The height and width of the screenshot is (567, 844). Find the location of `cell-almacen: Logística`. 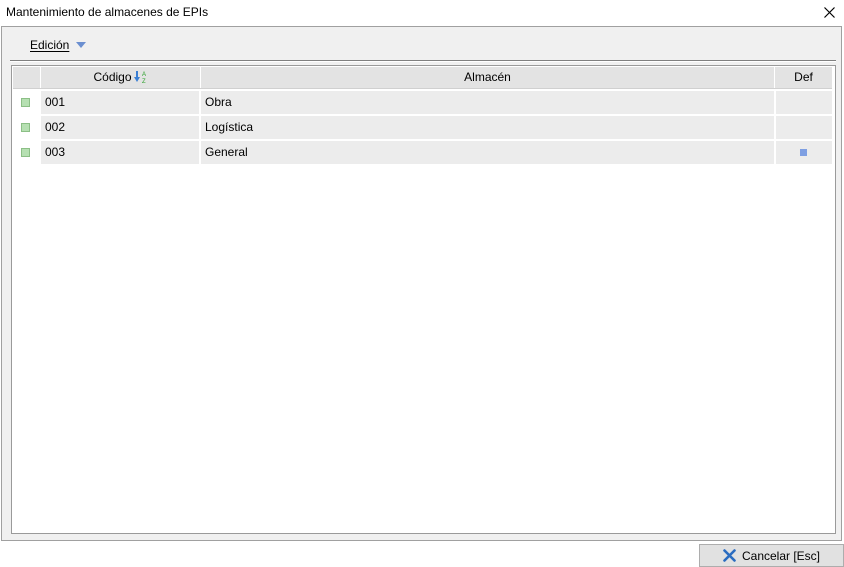

cell-almacen: Logística is located at coordinates (487, 127).